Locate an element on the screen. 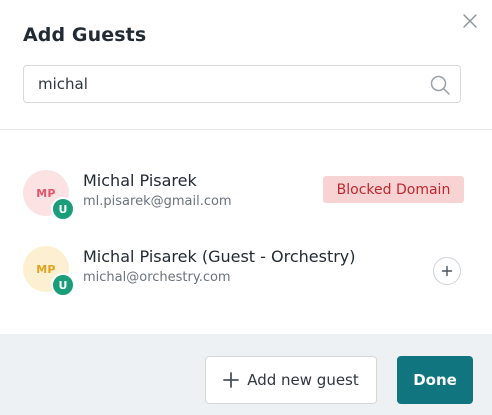 The image size is (492, 415). add-guest-button is located at coordinates (447, 271).